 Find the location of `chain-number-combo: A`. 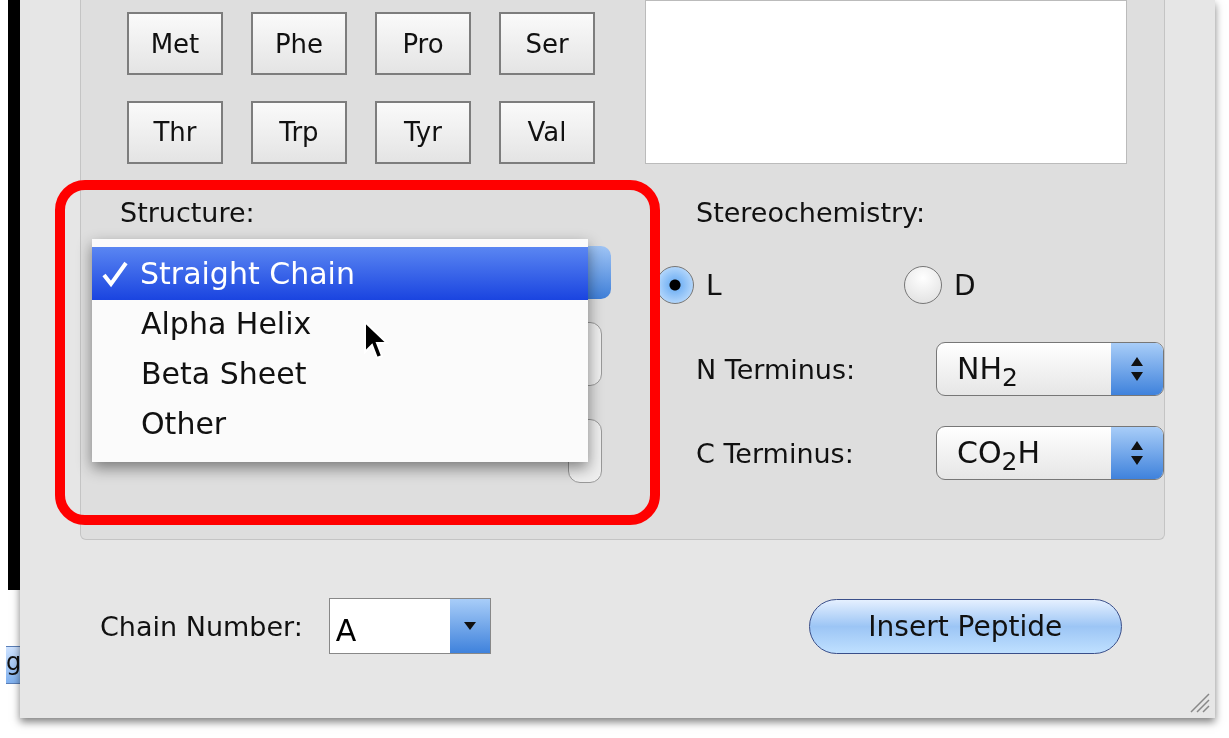

chain-number-combo: A is located at coordinates (409, 626).